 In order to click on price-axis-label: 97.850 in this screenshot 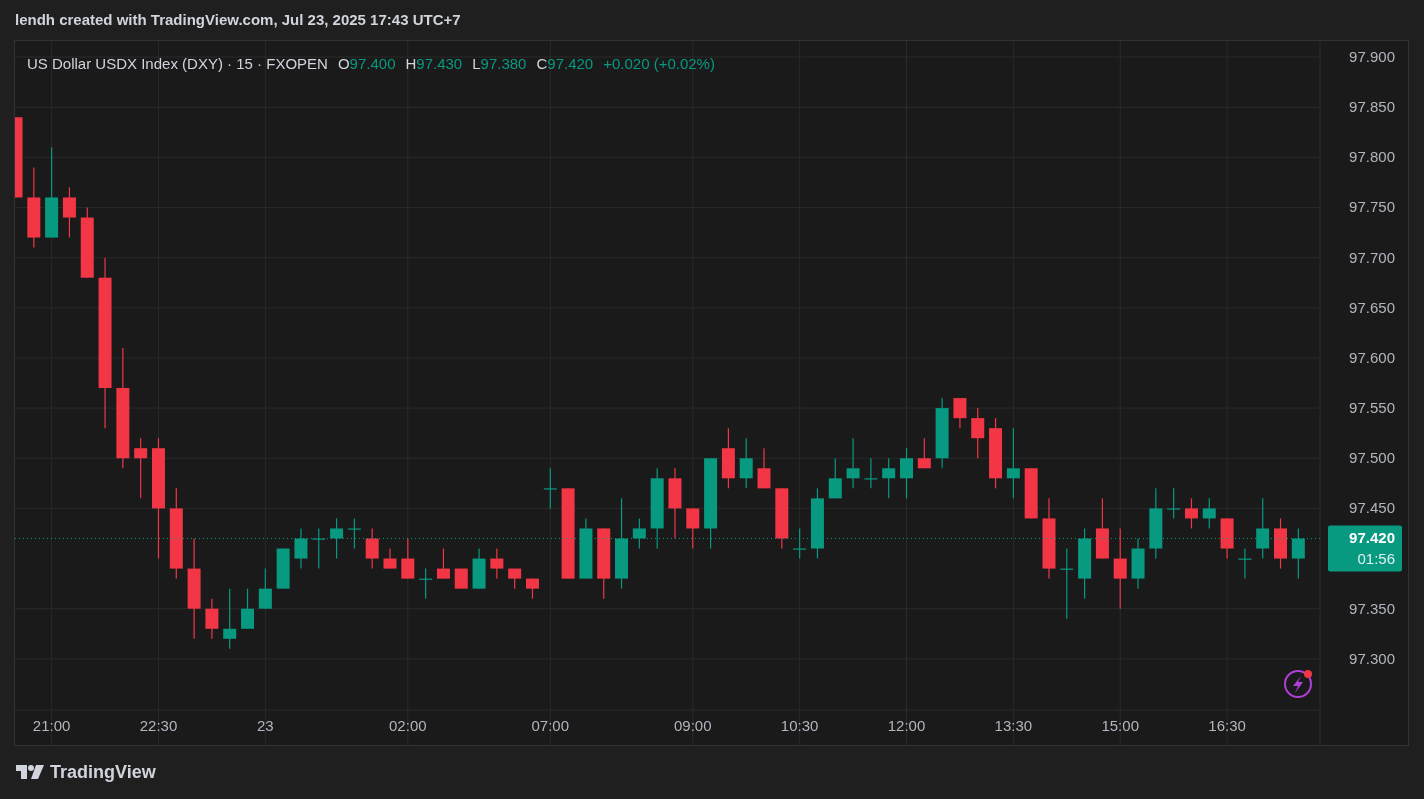, I will do `click(1372, 107)`.